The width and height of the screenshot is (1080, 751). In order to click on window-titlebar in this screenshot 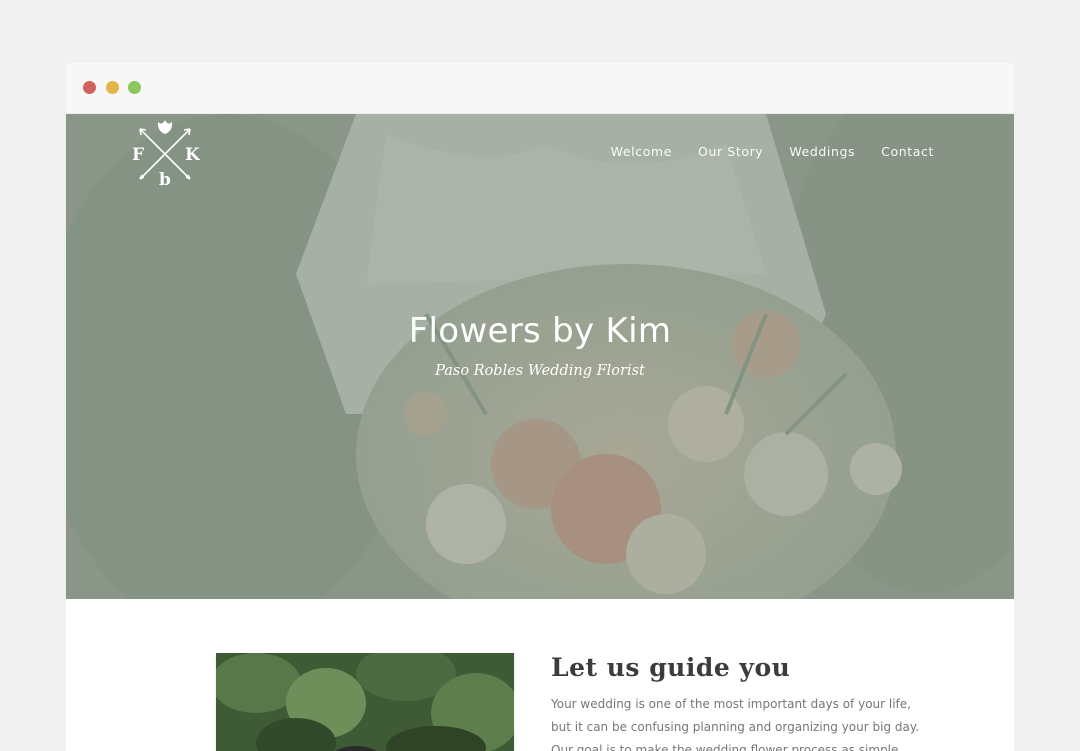, I will do `click(540, 88)`.